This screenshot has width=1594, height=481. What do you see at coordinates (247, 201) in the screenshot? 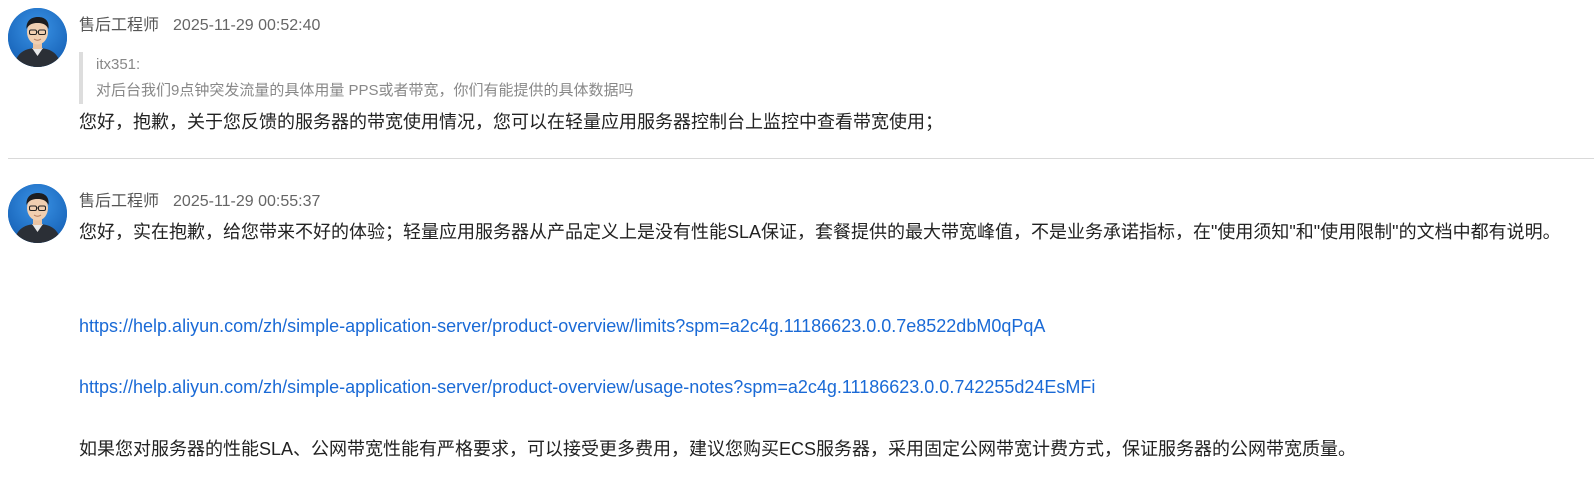
I see `message-time: 2025-11-29 00:55:37` at bounding box center [247, 201].